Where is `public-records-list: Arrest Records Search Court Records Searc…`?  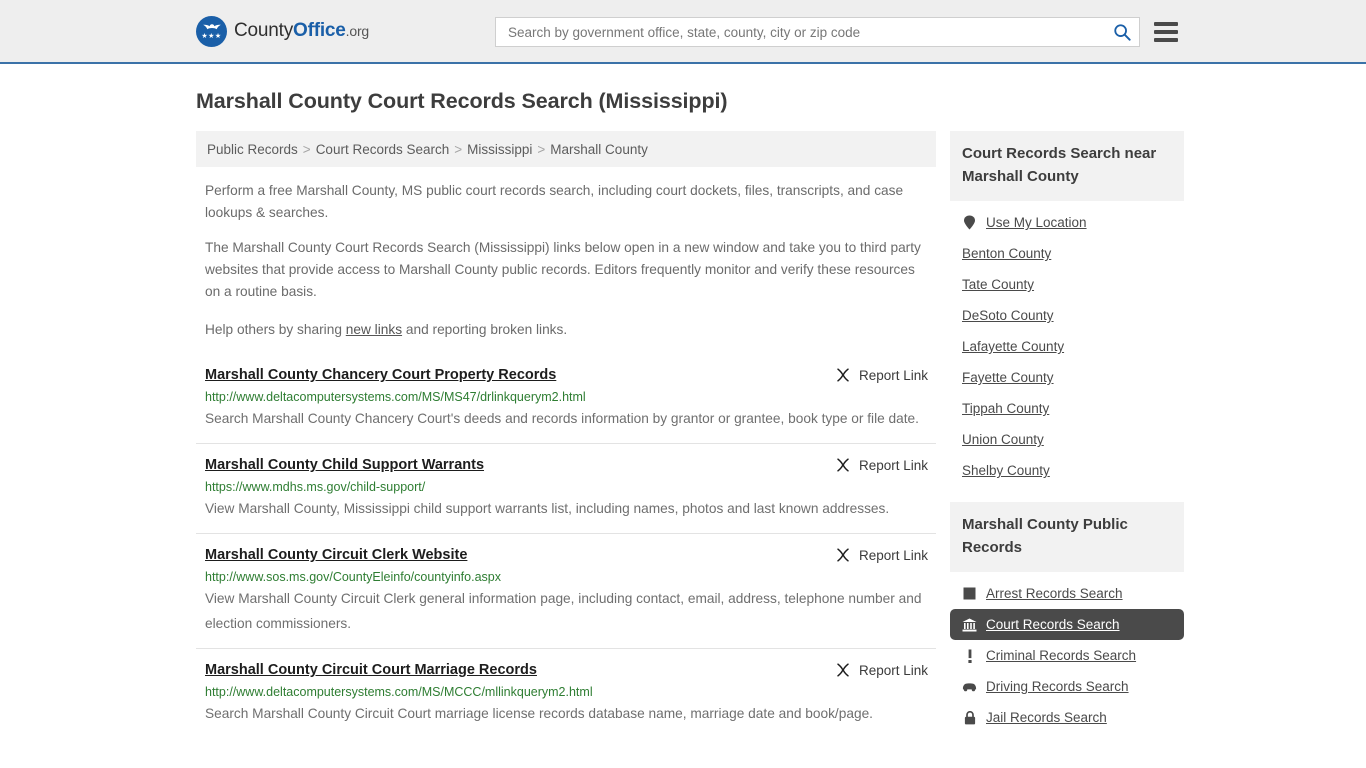 public-records-list: Arrest Records Search Court Records Searc… is located at coordinates (1067, 652).